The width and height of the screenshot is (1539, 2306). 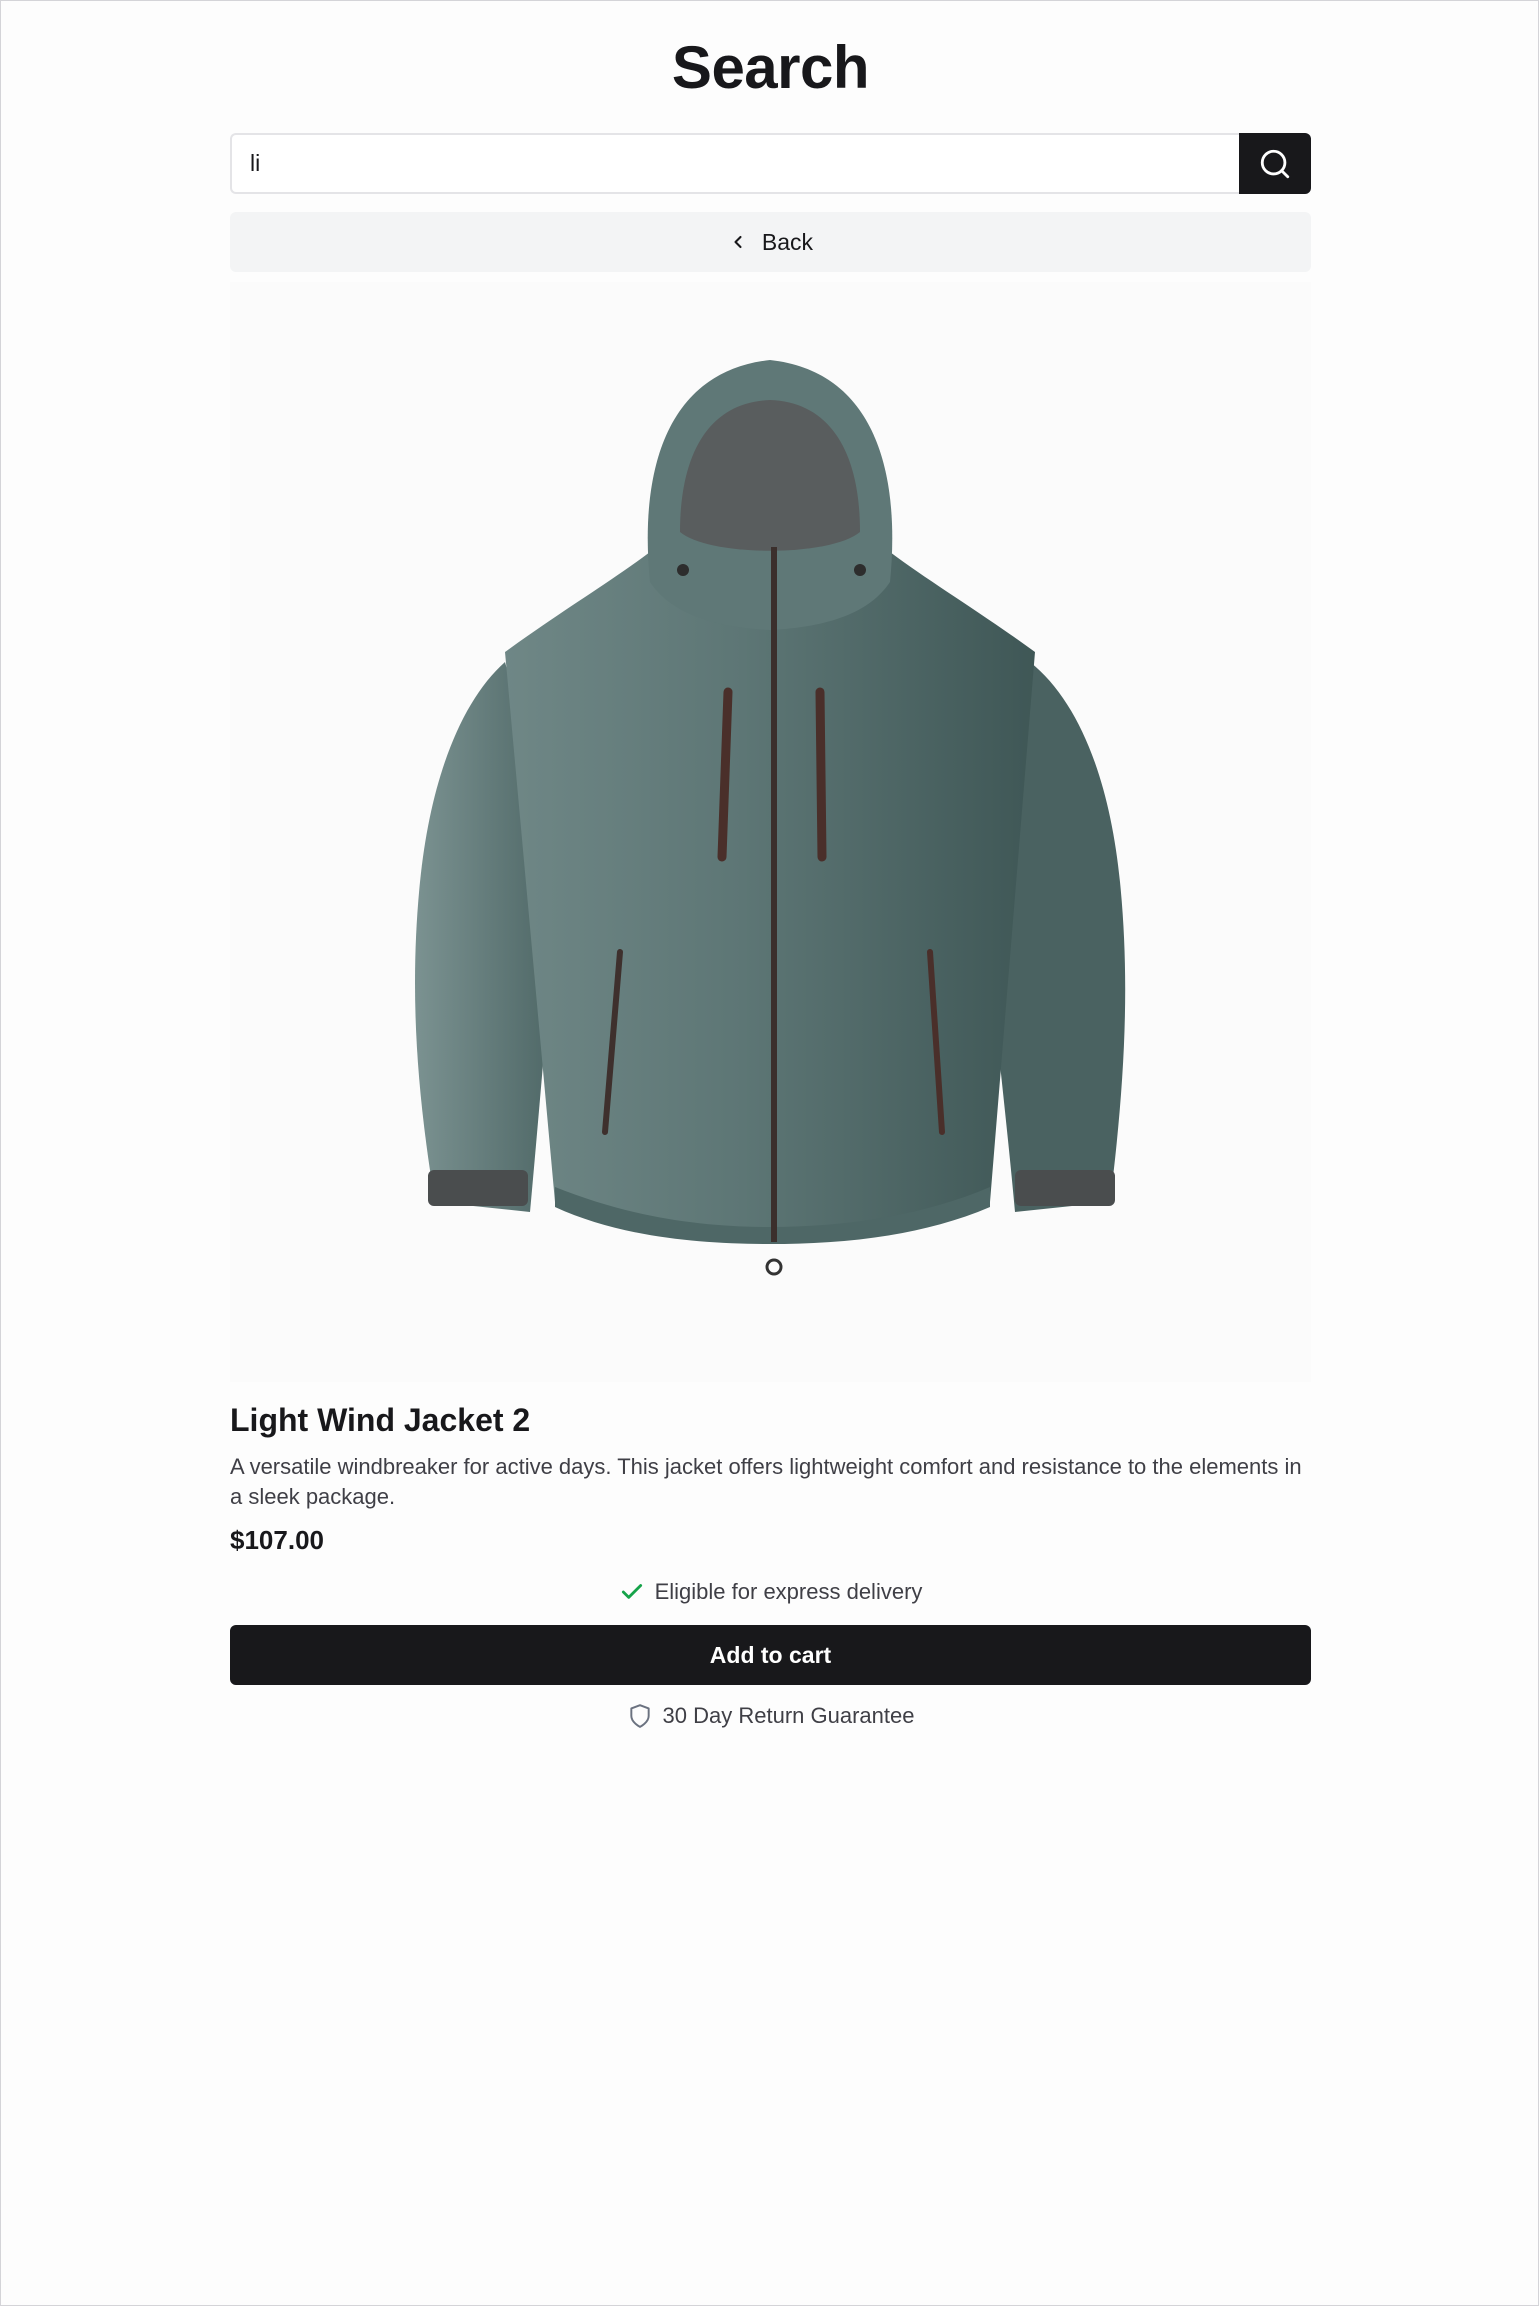 I want to click on return-guarantee: 30 Day Return Guarantee, so click(x=770, y=1716).